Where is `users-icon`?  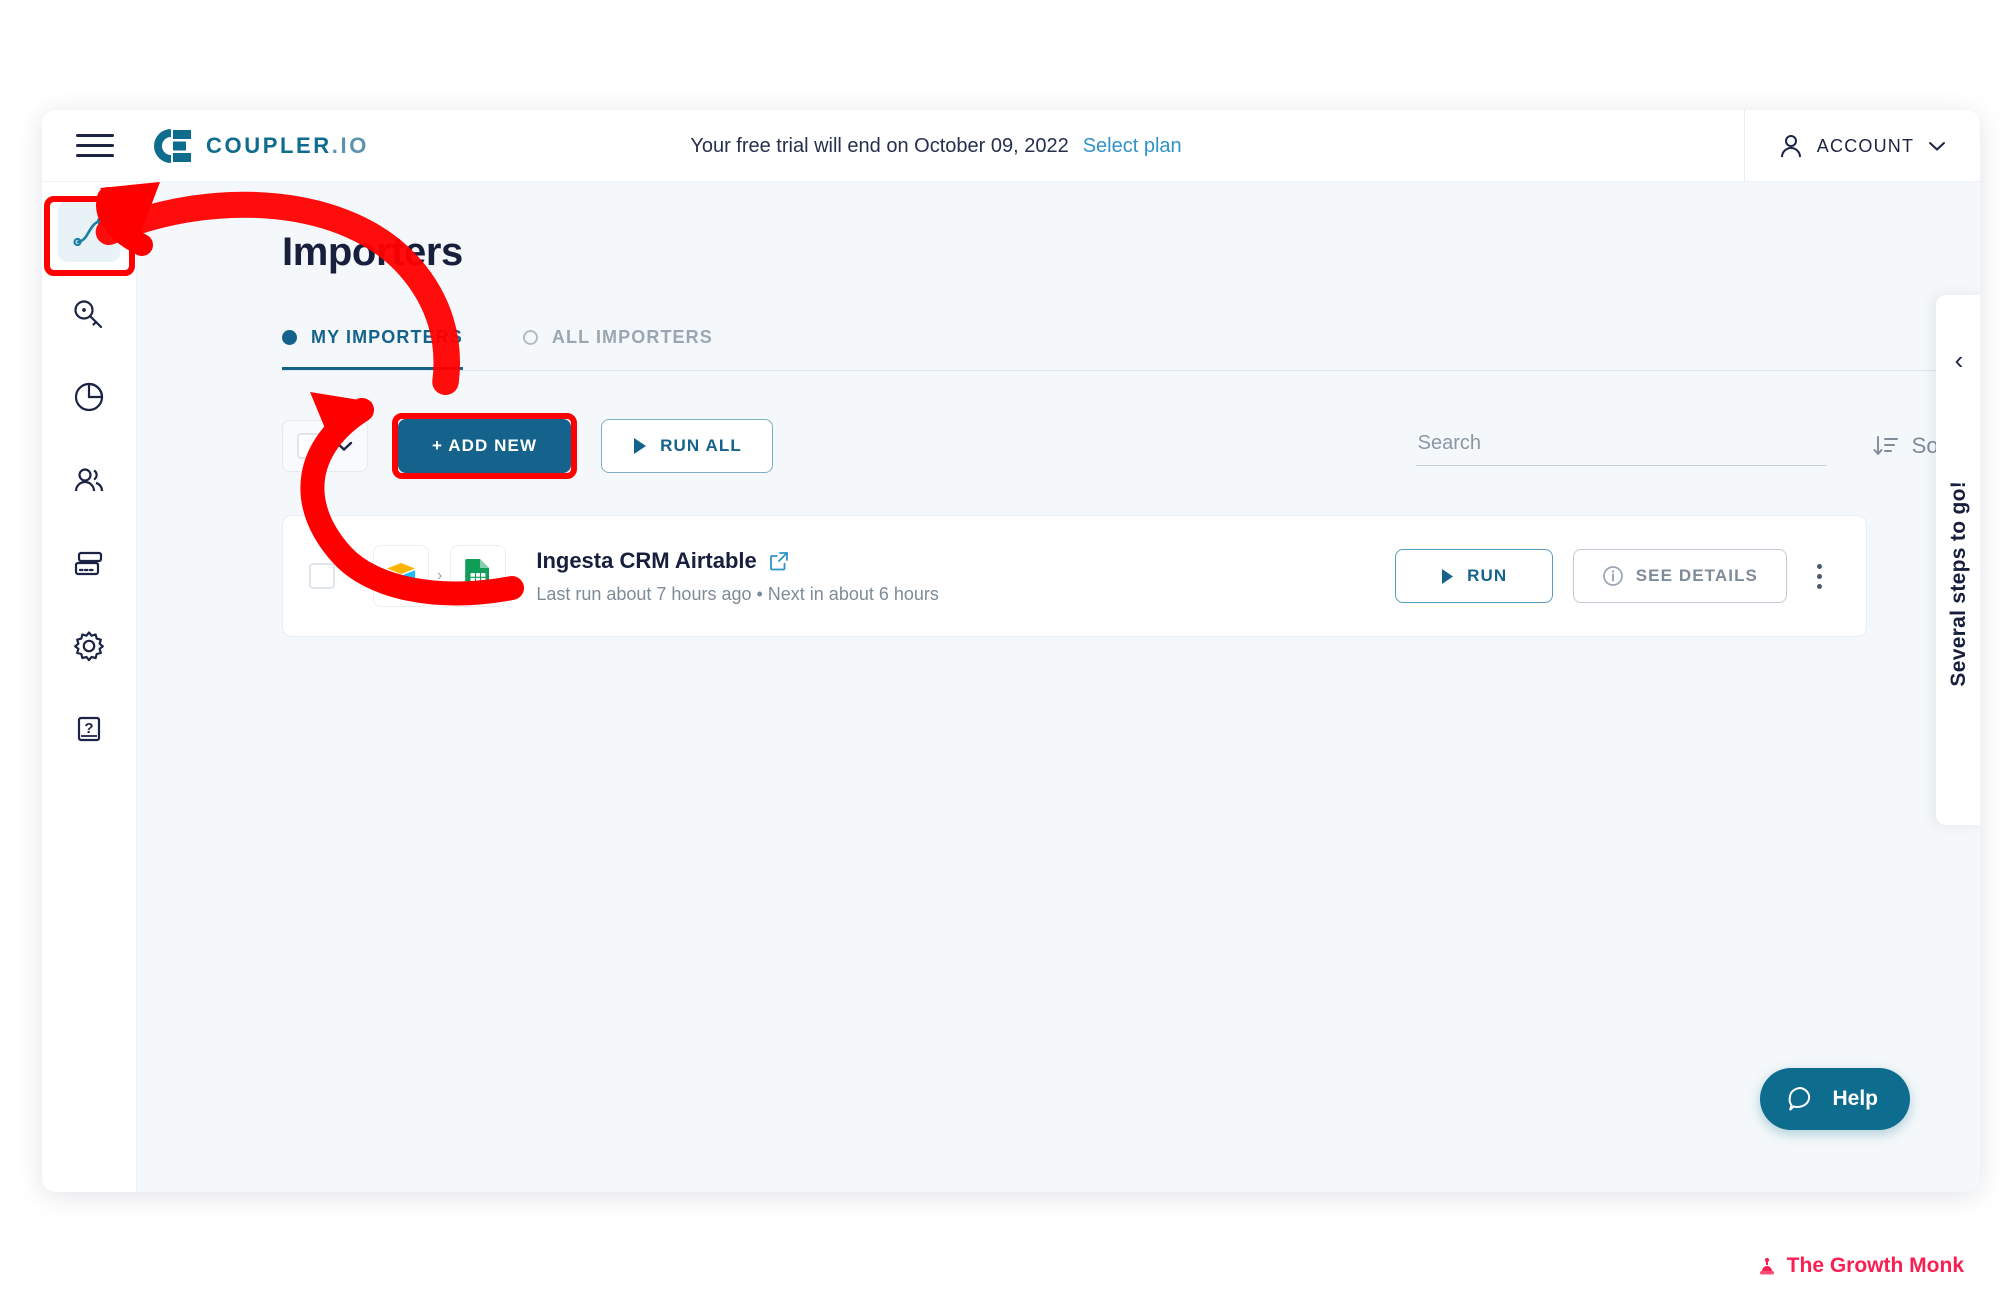 users-icon is located at coordinates (89, 480).